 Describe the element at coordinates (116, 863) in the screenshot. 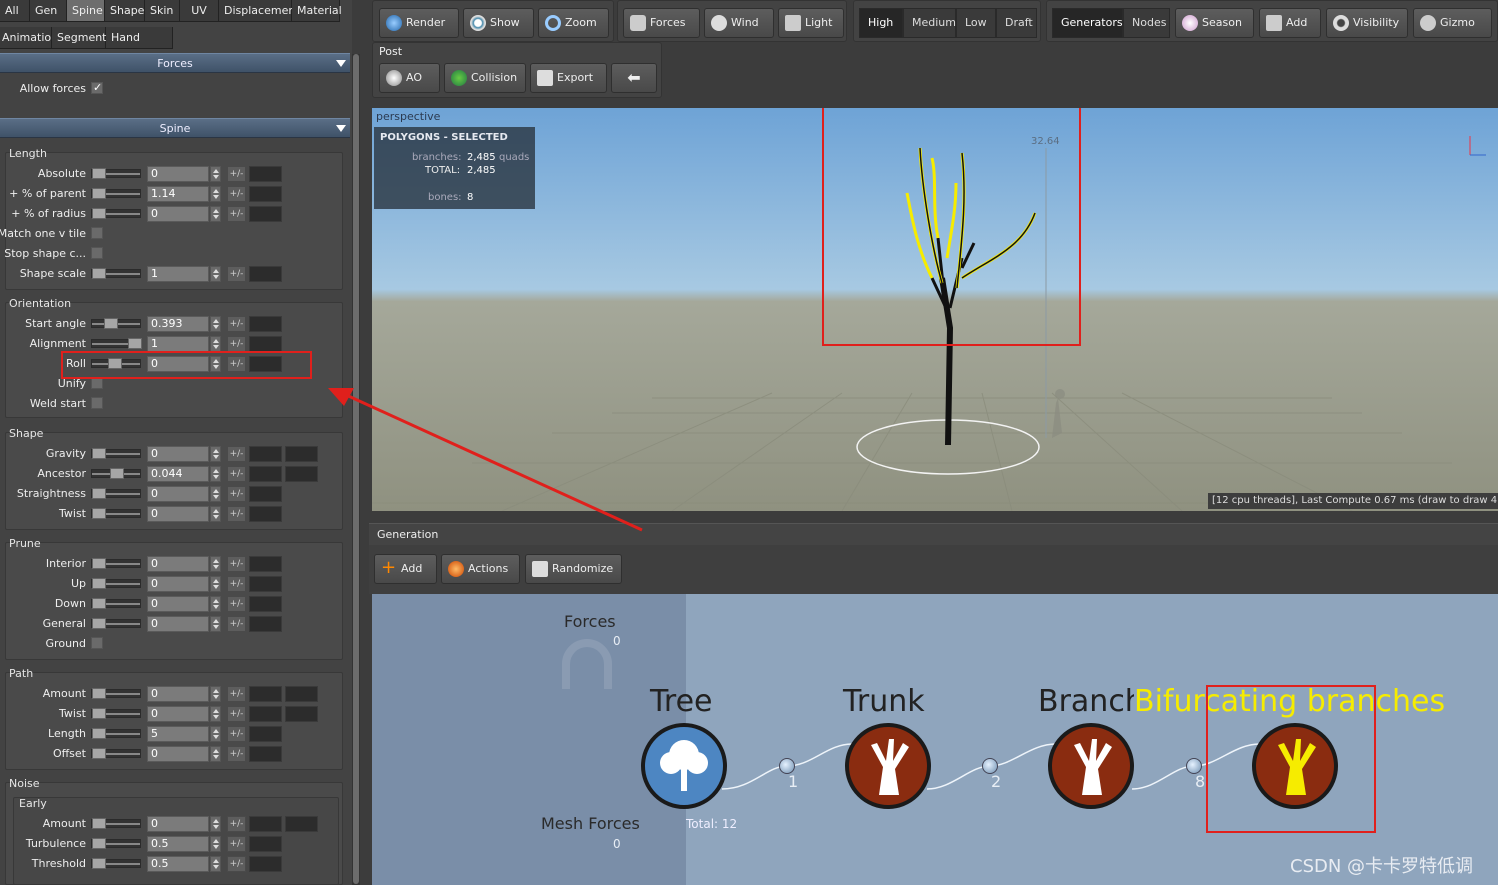

I see `threshold-slider` at that location.